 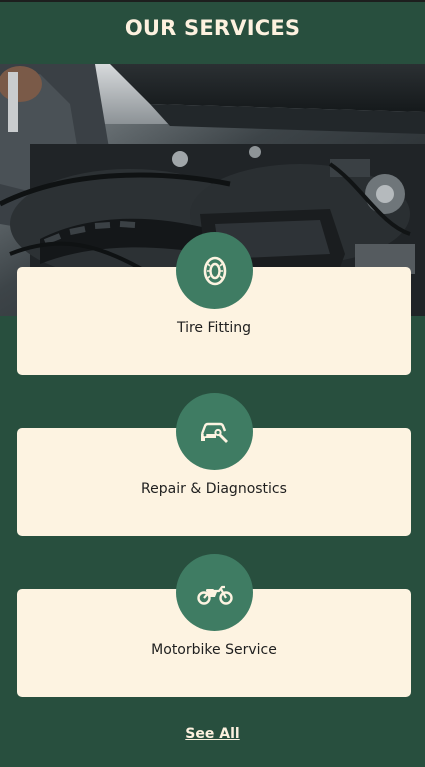 I want to click on motorbike-icon-badge, so click(x=214, y=592).